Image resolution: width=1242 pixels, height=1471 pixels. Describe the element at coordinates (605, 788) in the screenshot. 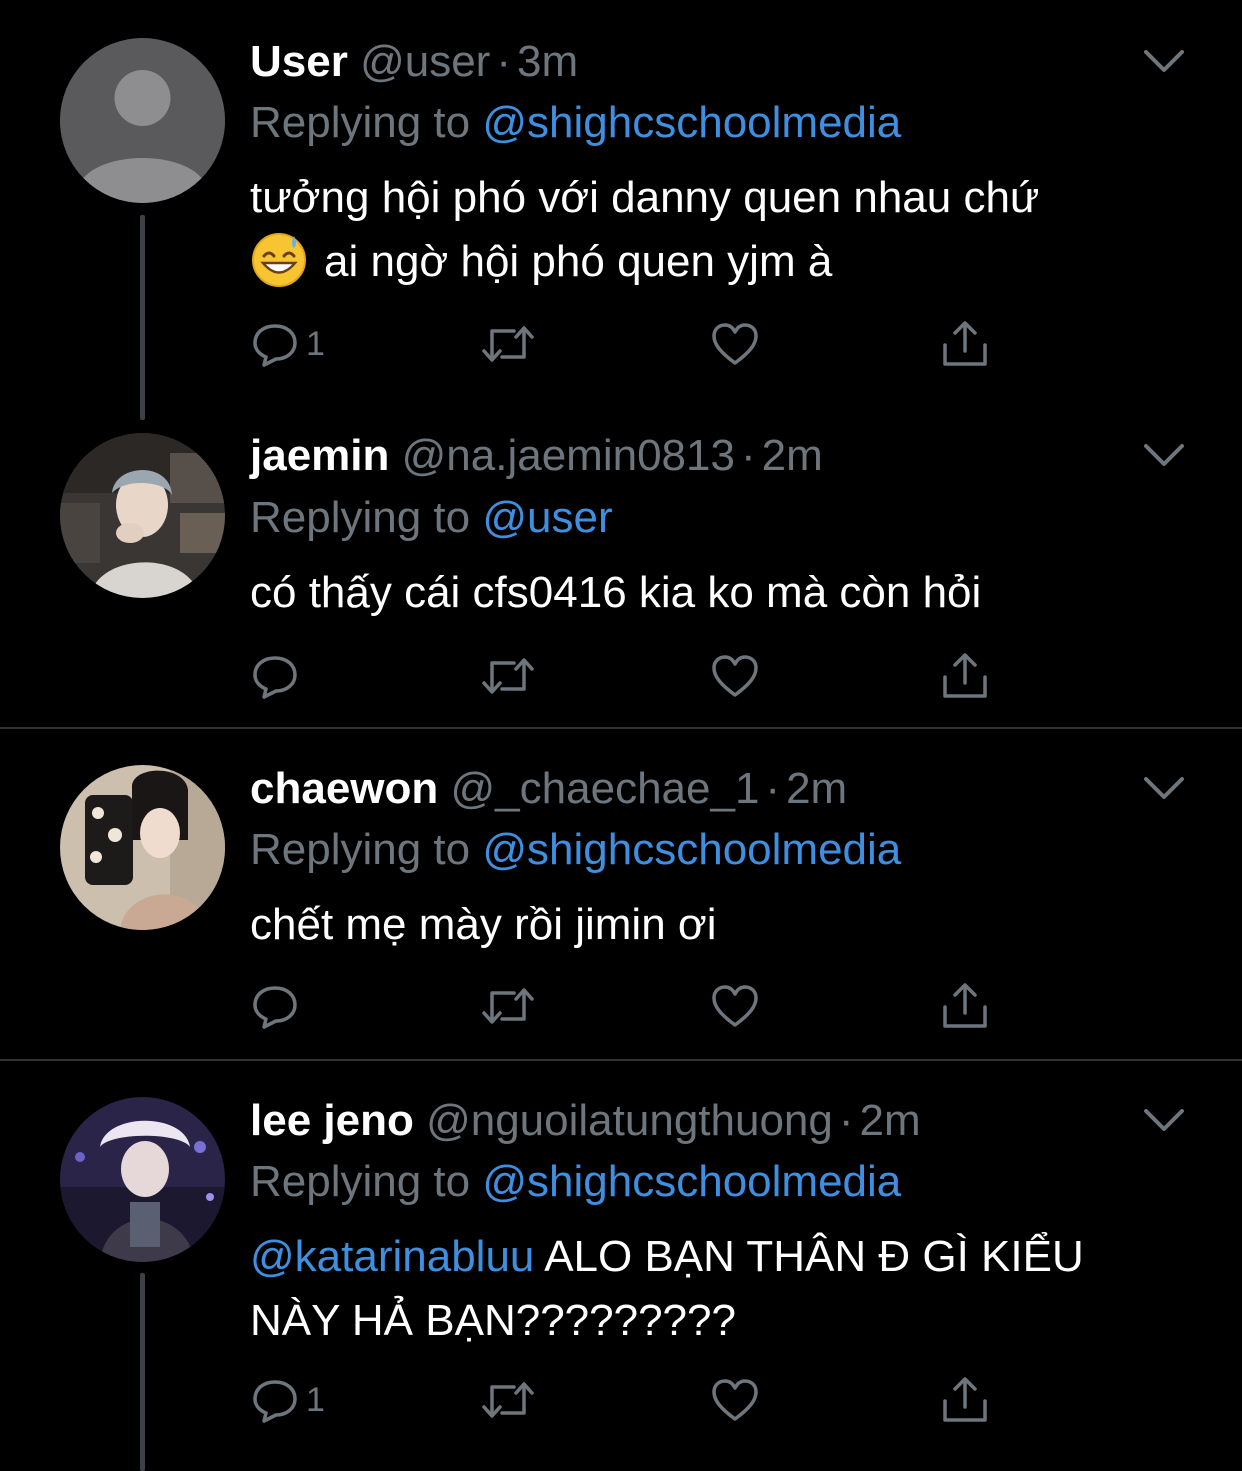

I see `handle: @_chaechae_1` at that location.